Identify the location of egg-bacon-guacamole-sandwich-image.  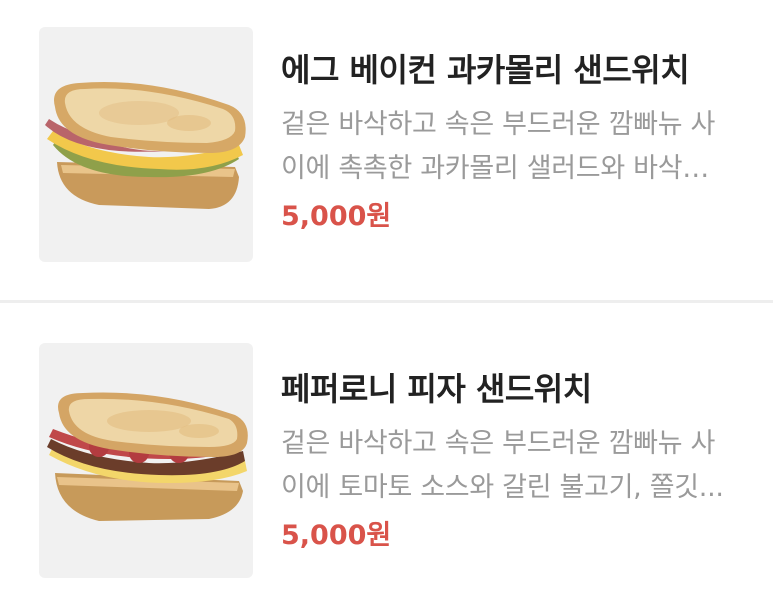
(145, 145).